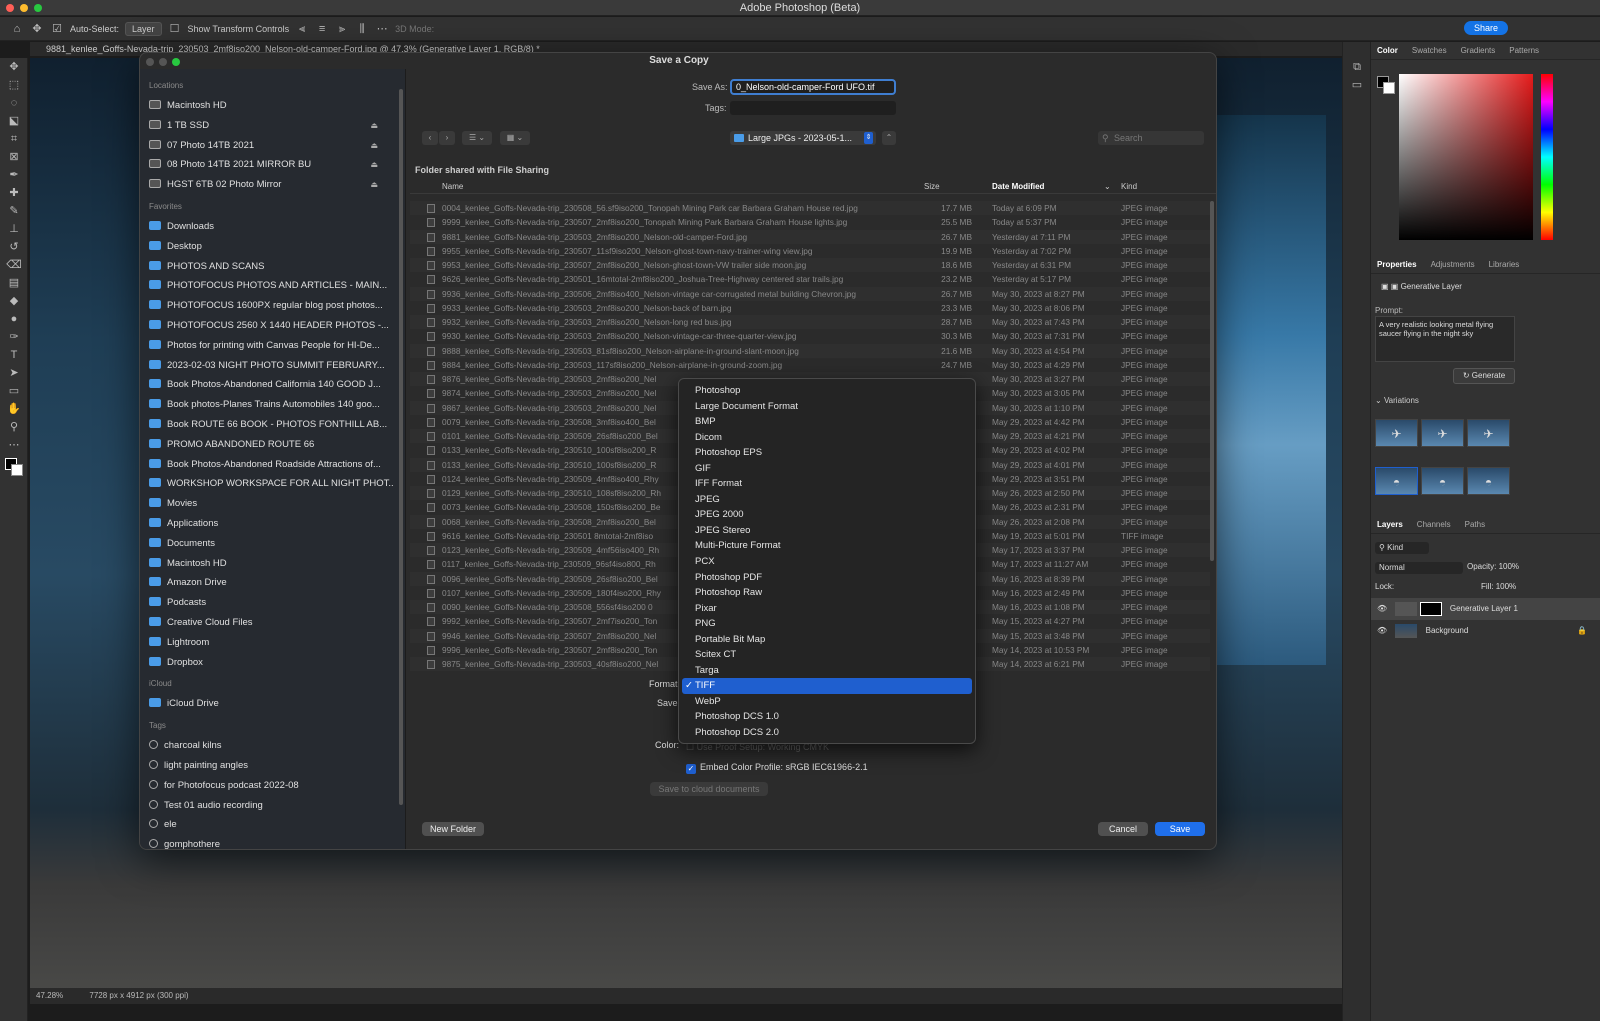  Describe the element at coordinates (271, 806) in the screenshot. I see `sidebar-tag-item: Test 01 audio recording` at that location.